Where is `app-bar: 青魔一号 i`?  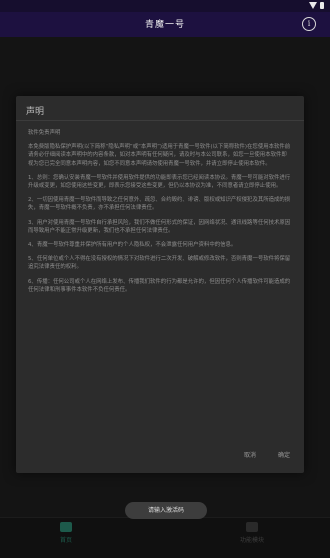 app-bar: 青魔一号 i is located at coordinates (165, 24).